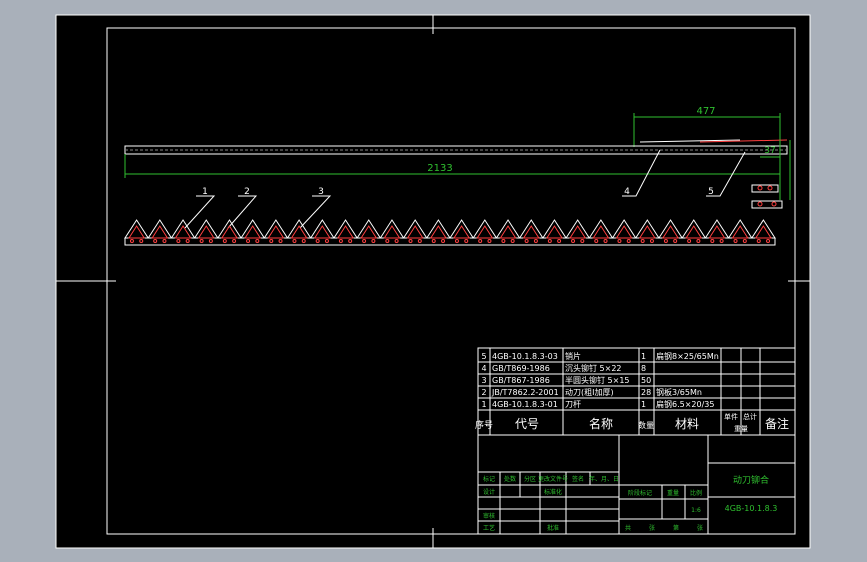 The width and height of the screenshot is (867, 562). I want to click on bom-cell-code: GB/T867-1986, so click(521, 380).